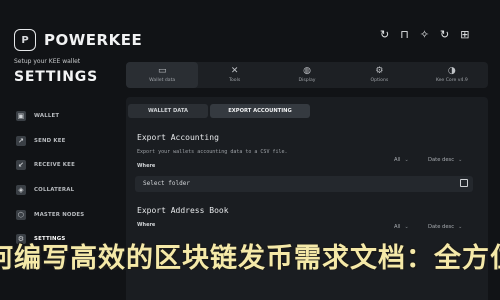  I want to click on sidebar-subtitle: Setup your KEE wallet, so click(47, 61).